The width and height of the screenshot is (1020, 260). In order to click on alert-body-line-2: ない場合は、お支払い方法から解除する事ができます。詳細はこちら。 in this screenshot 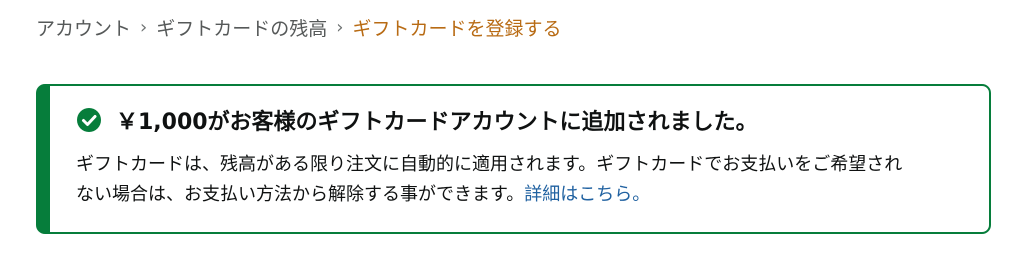, I will do `click(526, 195)`.